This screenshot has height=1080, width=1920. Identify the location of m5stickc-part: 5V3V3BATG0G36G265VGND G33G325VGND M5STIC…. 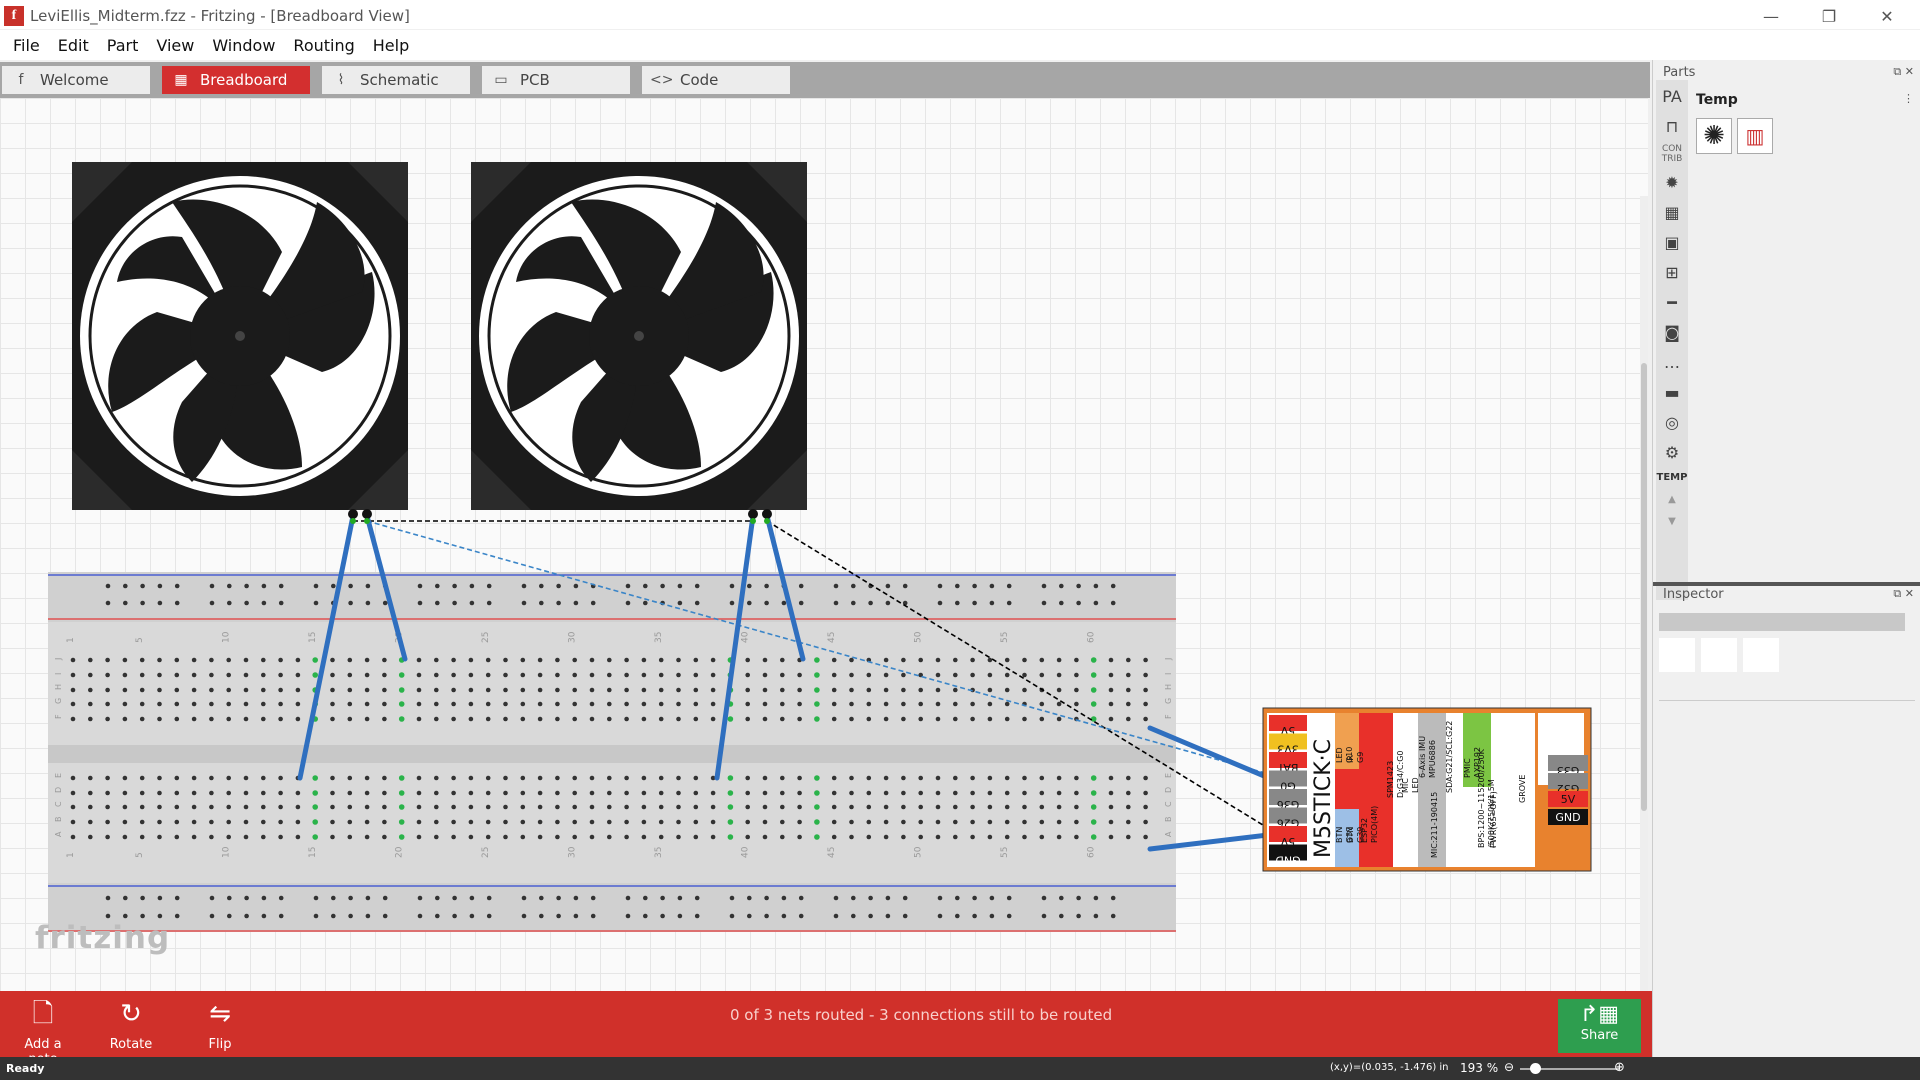
(1427, 789).